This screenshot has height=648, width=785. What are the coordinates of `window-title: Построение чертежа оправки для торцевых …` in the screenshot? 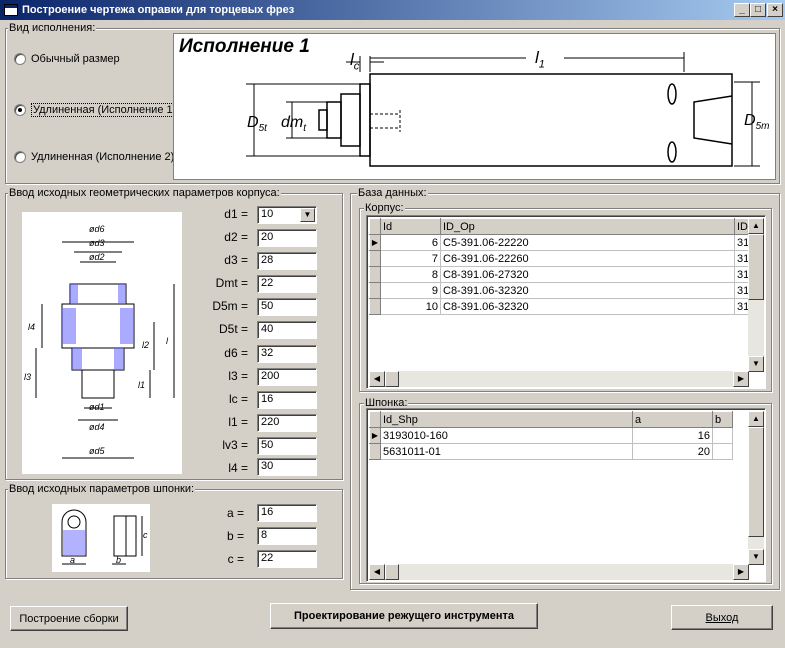 It's located at (158, 10).